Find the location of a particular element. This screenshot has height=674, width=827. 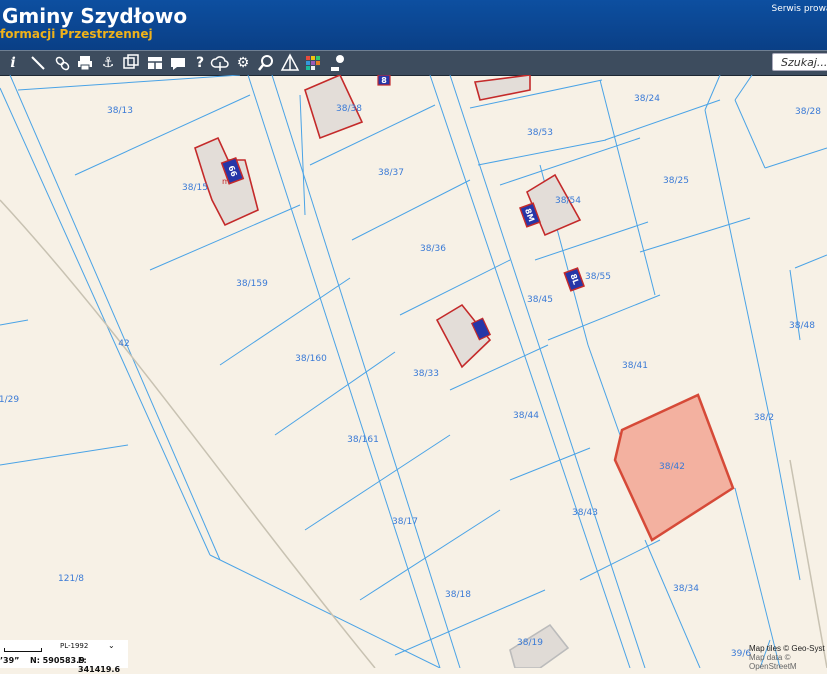

coordinate-dms: ’39” is located at coordinates (10, 660).